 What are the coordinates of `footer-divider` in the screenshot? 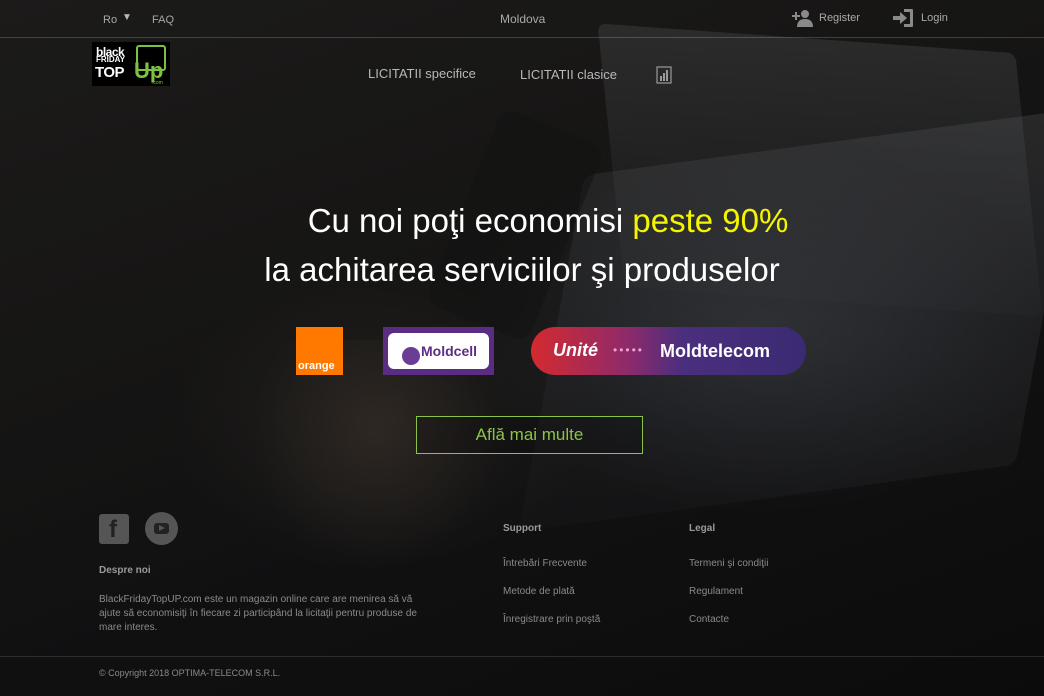 It's located at (522, 656).